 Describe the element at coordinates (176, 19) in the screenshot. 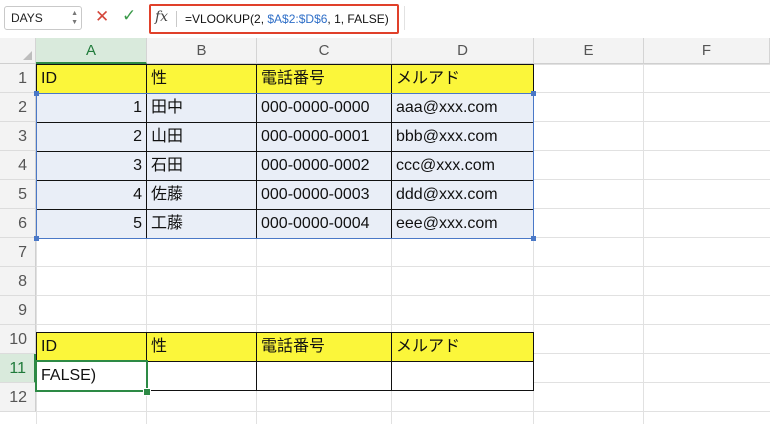

I see `formula-separator` at that location.